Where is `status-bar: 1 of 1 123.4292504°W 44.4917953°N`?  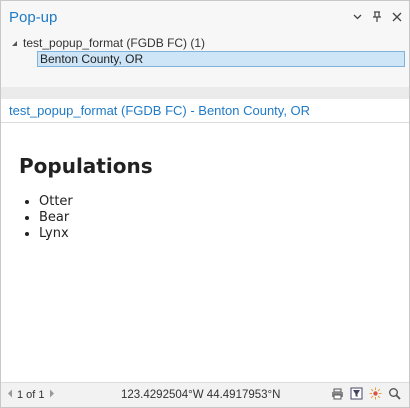 status-bar: 1 of 1 123.4292504°W 44.4917953°N is located at coordinates (205, 394).